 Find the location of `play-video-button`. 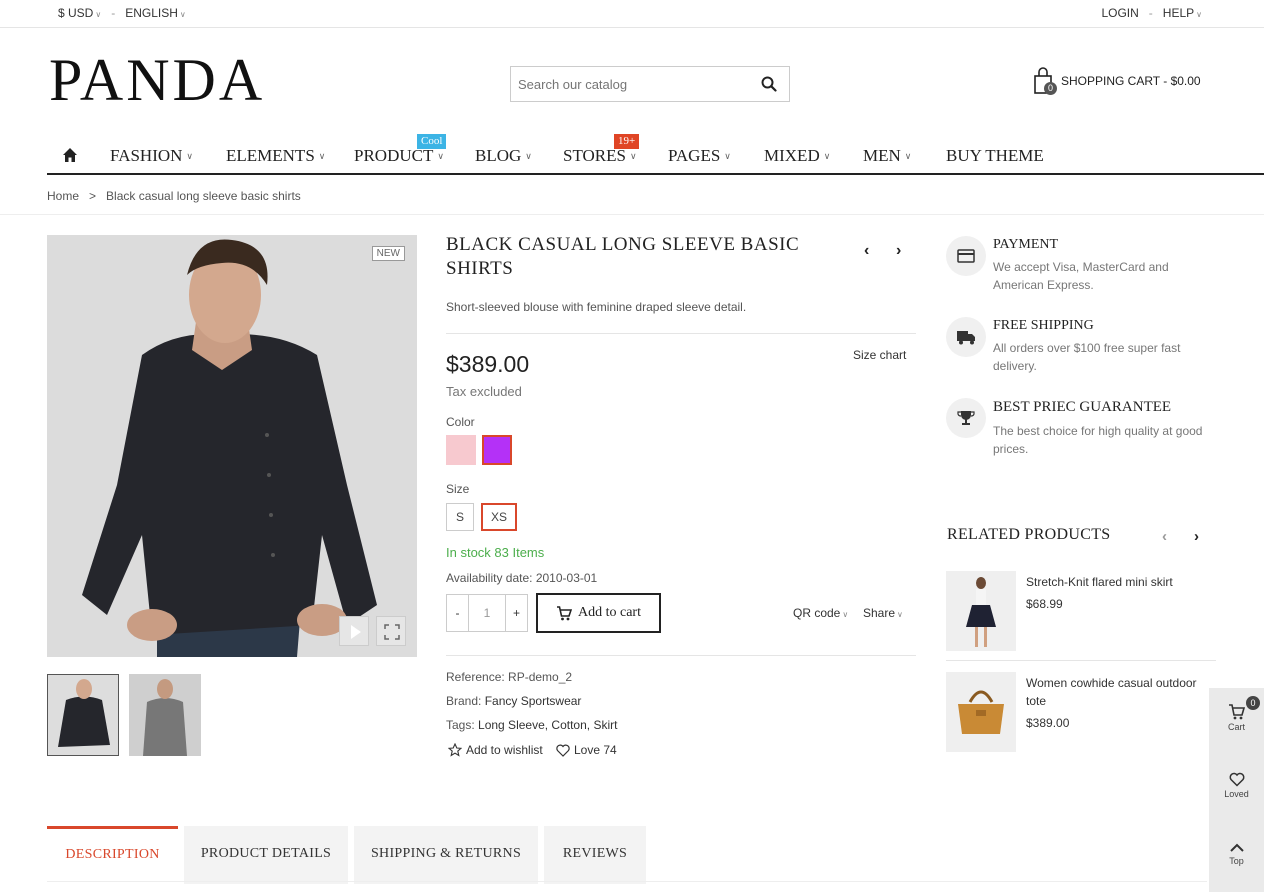

play-video-button is located at coordinates (354, 631).